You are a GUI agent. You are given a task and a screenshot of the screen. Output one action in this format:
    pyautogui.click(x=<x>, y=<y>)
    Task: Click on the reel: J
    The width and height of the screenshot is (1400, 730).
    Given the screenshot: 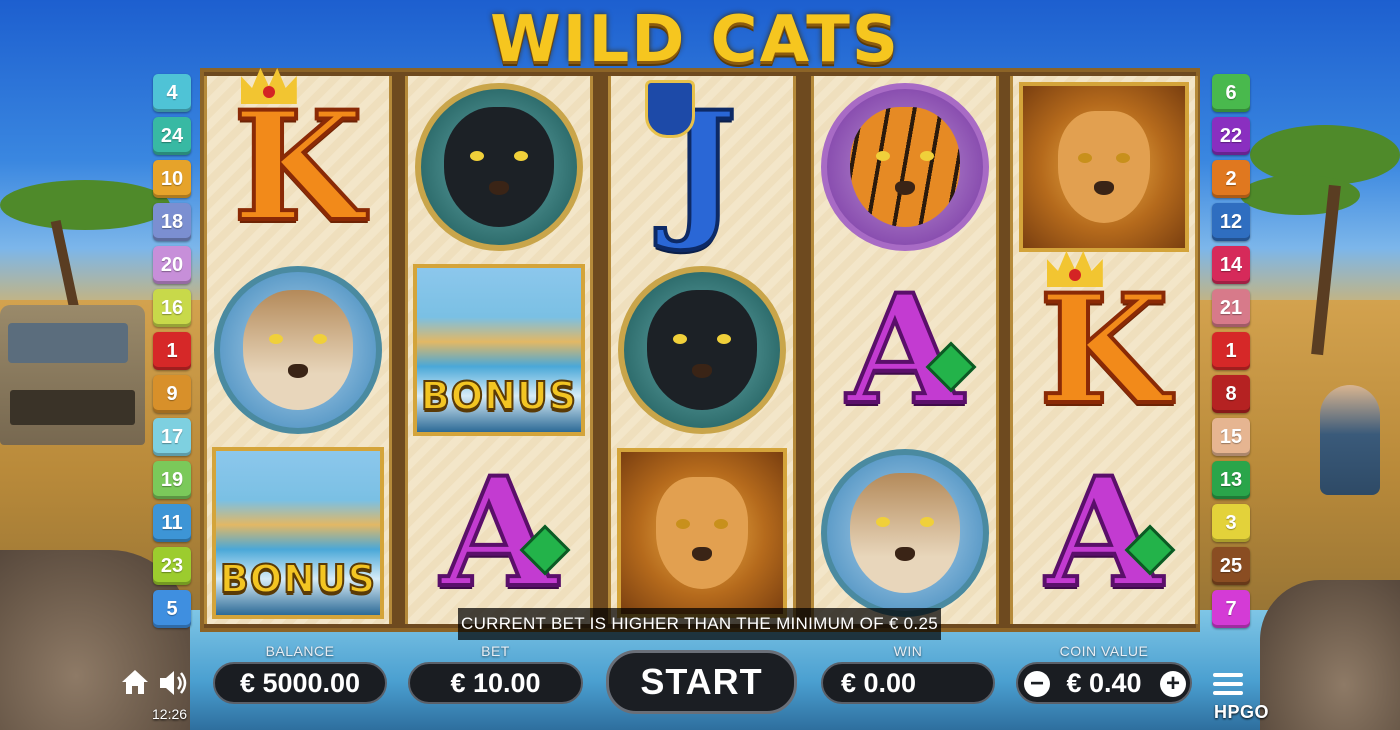 What is the action you would take?
    pyautogui.click(x=702, y=350)
    